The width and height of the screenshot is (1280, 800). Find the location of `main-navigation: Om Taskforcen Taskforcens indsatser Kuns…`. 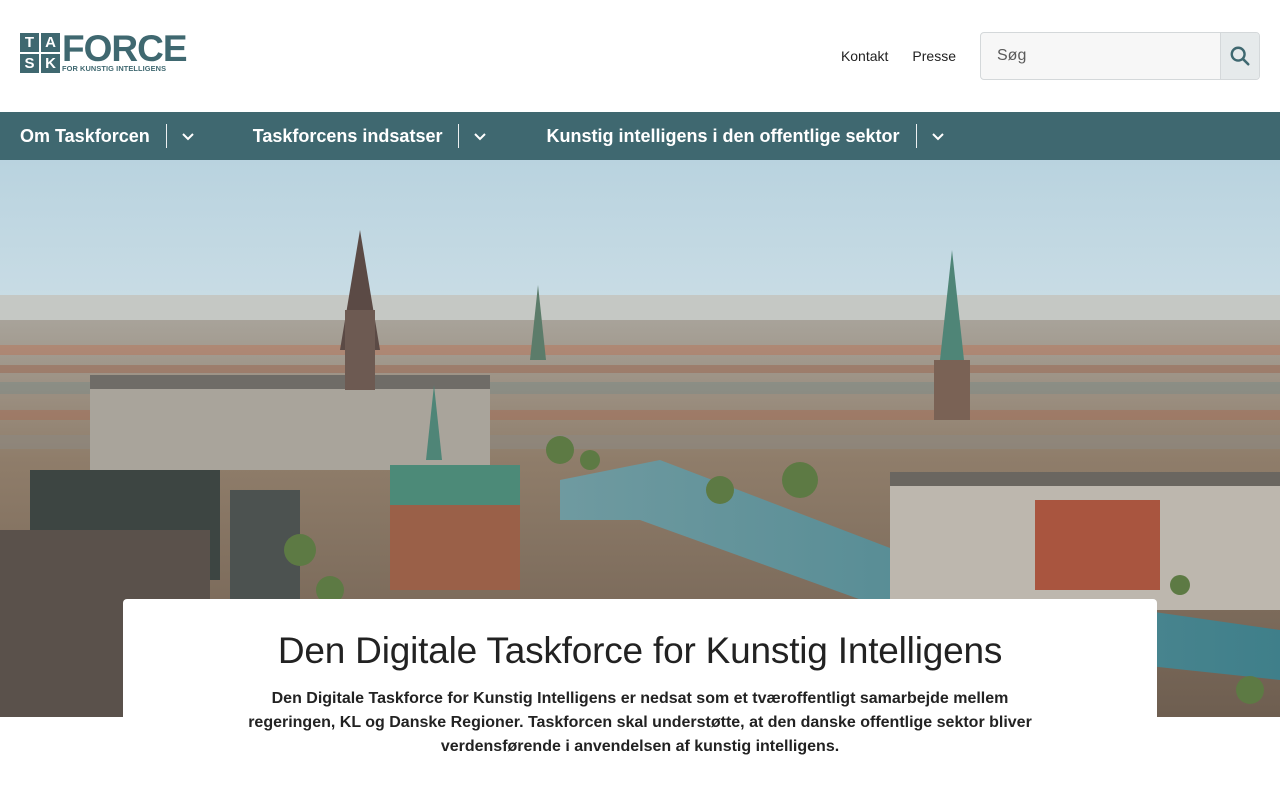

main-navigation: Om Taskforcen Taskforcens indsatser Kuns… is located at coordinates (640, 136).